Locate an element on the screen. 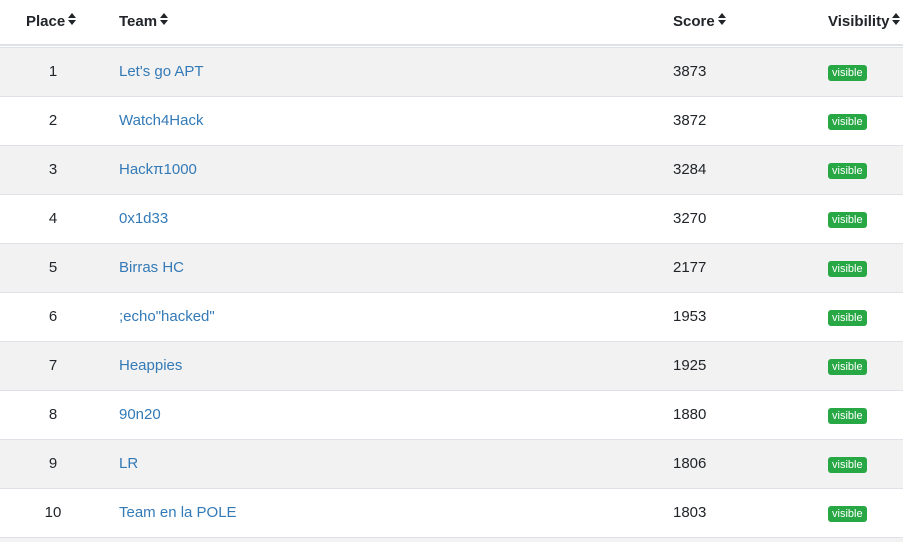  sort-by-place-header: Place is located at coordinates (51, 22).